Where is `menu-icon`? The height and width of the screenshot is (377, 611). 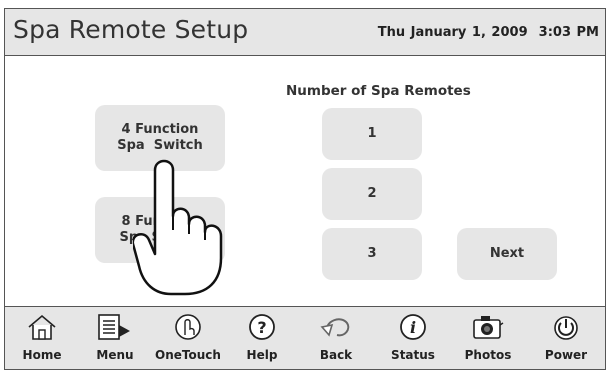 menu-icon is located at coordinates (114, 327).